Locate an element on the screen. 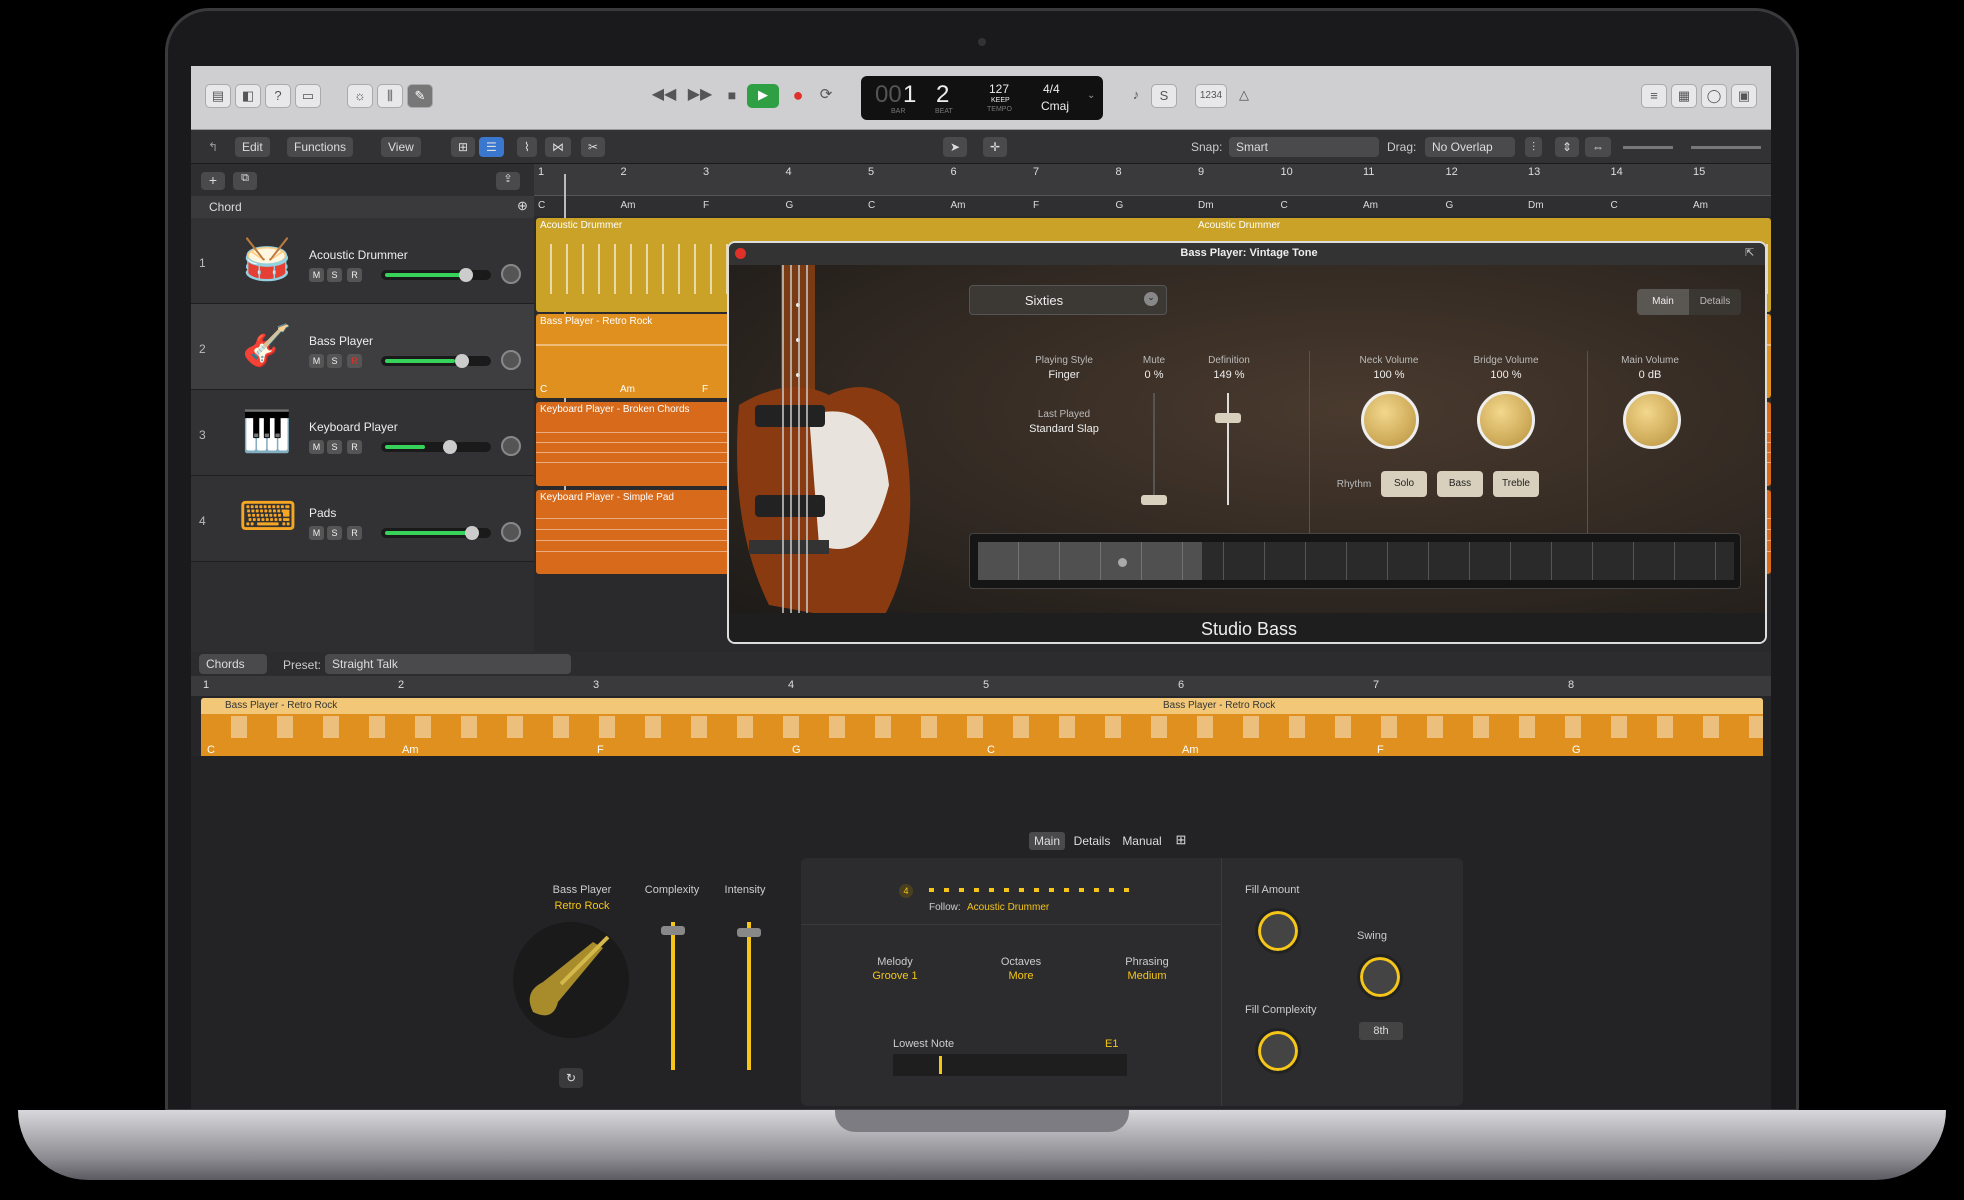  pattern-dots is located at coordinates (1029, 890).